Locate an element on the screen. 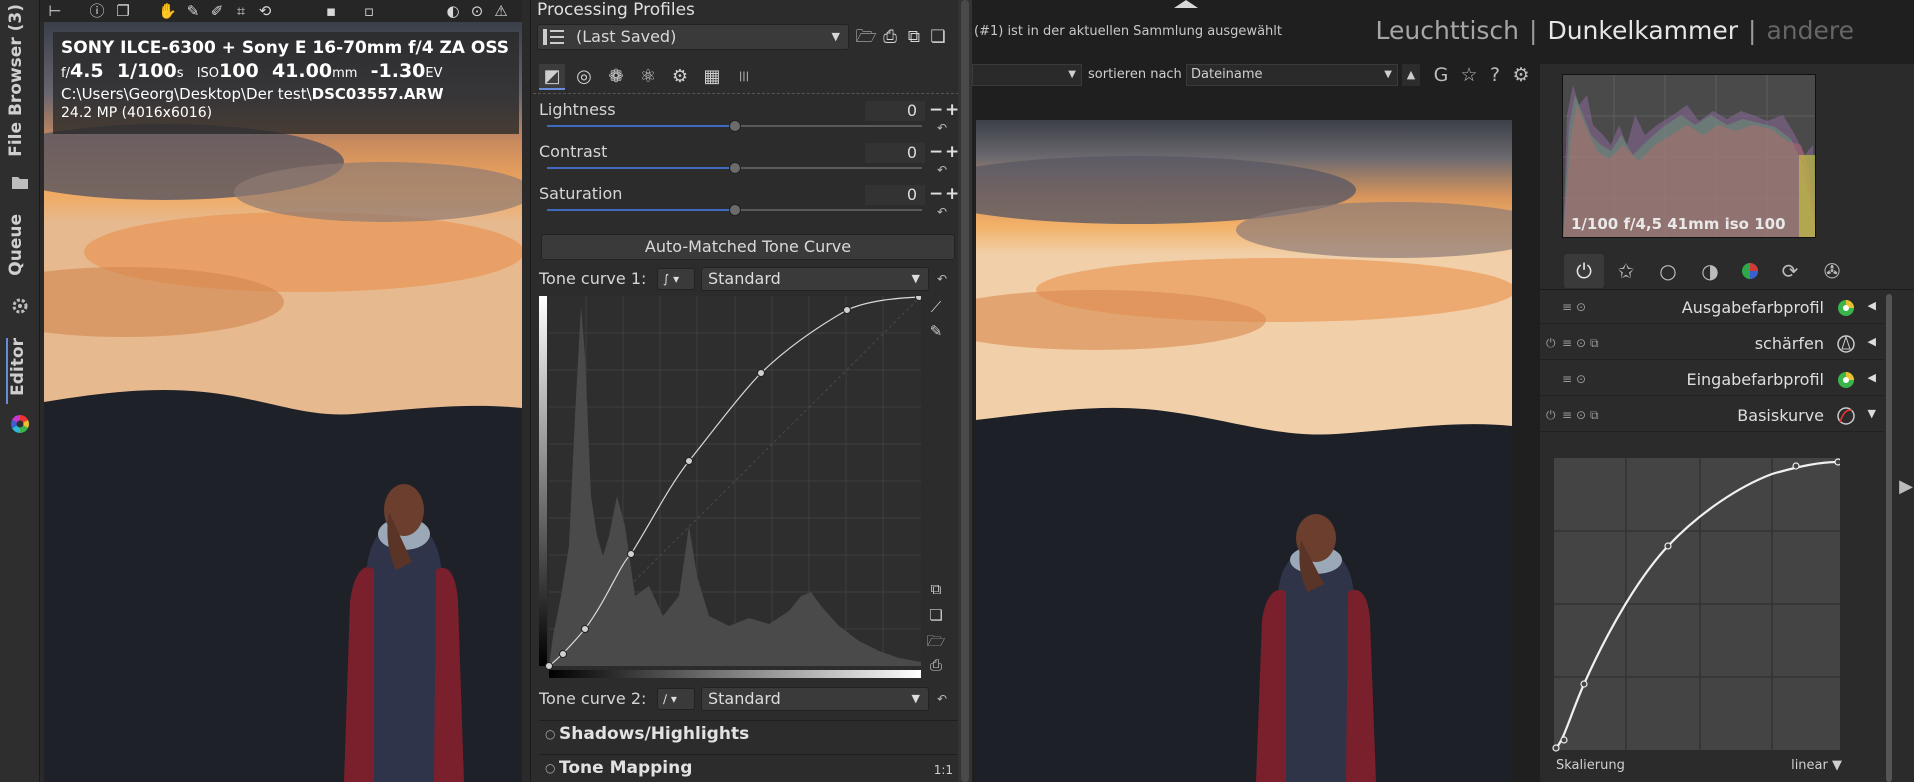 The height and width of the screenshot is (782, 1914). lightness-slider: Lightness 0 − + ↶ is located at coordinates (749, 120).